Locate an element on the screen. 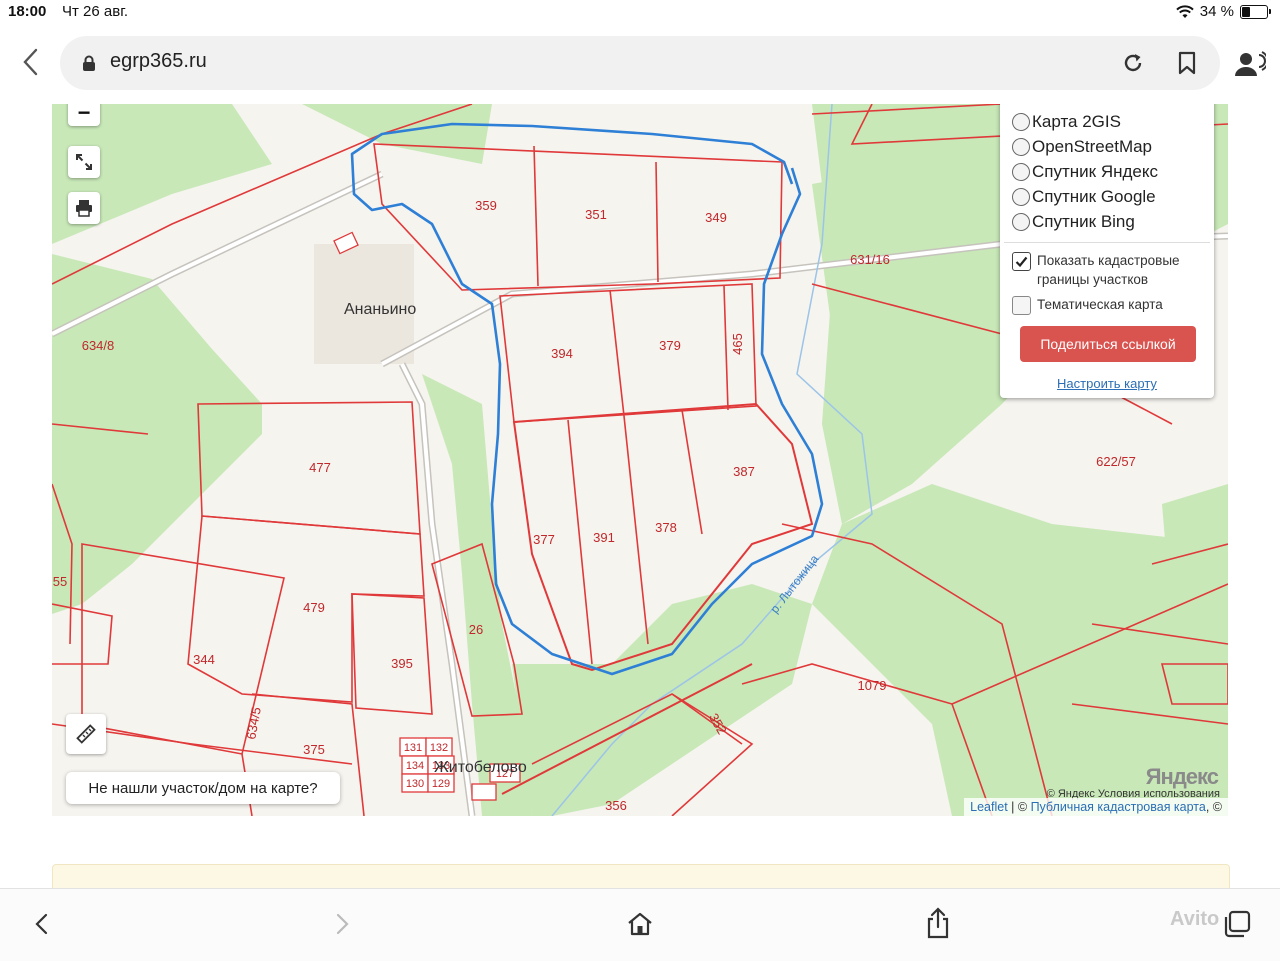 The height and width of the screenshot is (961, 1280). print-button is located at coordinates (84, 208).